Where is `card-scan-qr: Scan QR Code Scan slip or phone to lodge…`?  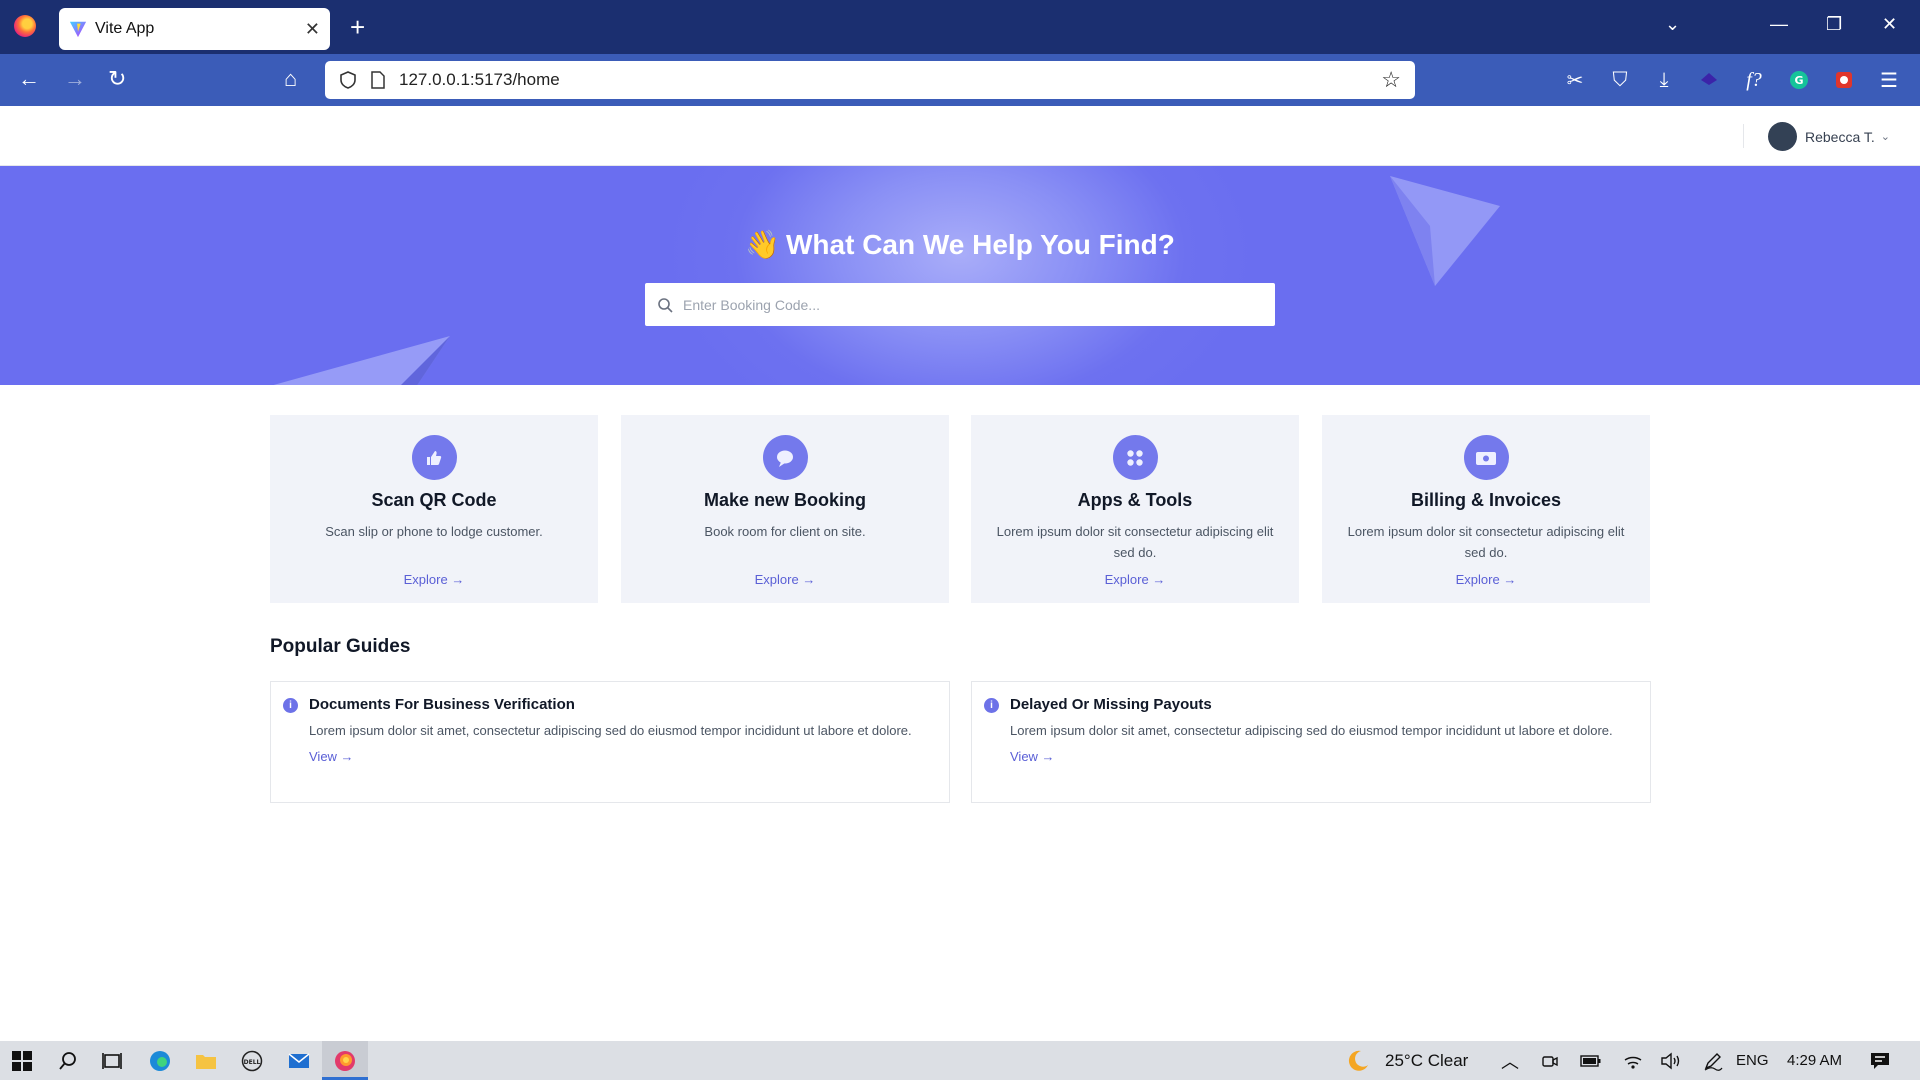
card-scan-qr: Scan QR Code Scan slip or phone to lodge… is located at coordinates (434, 509).